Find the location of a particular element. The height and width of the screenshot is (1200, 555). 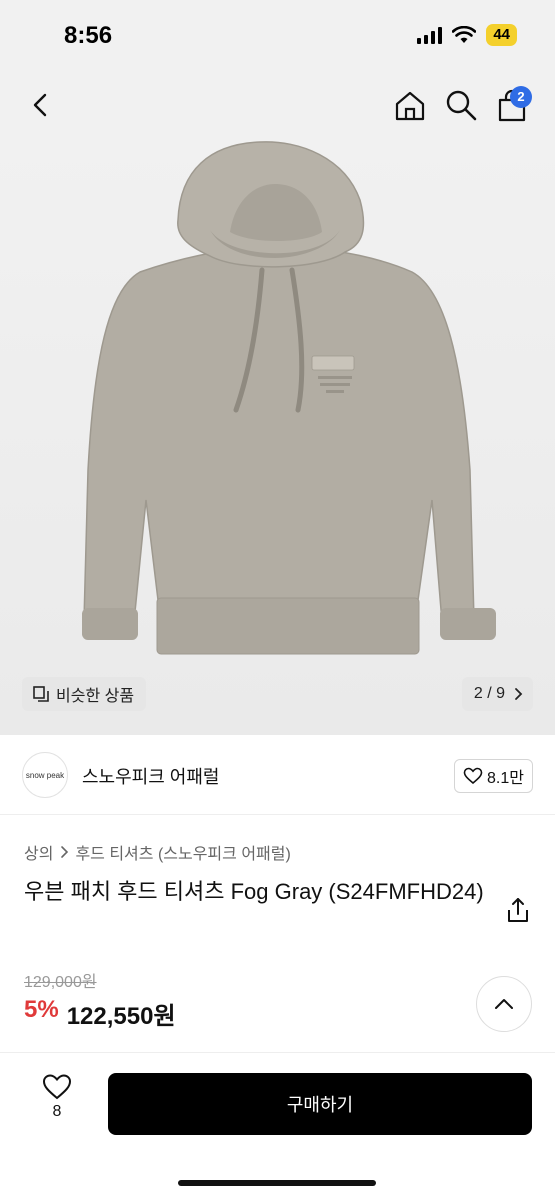

scroll-to-top-button is located at coordinates (504, 1004).